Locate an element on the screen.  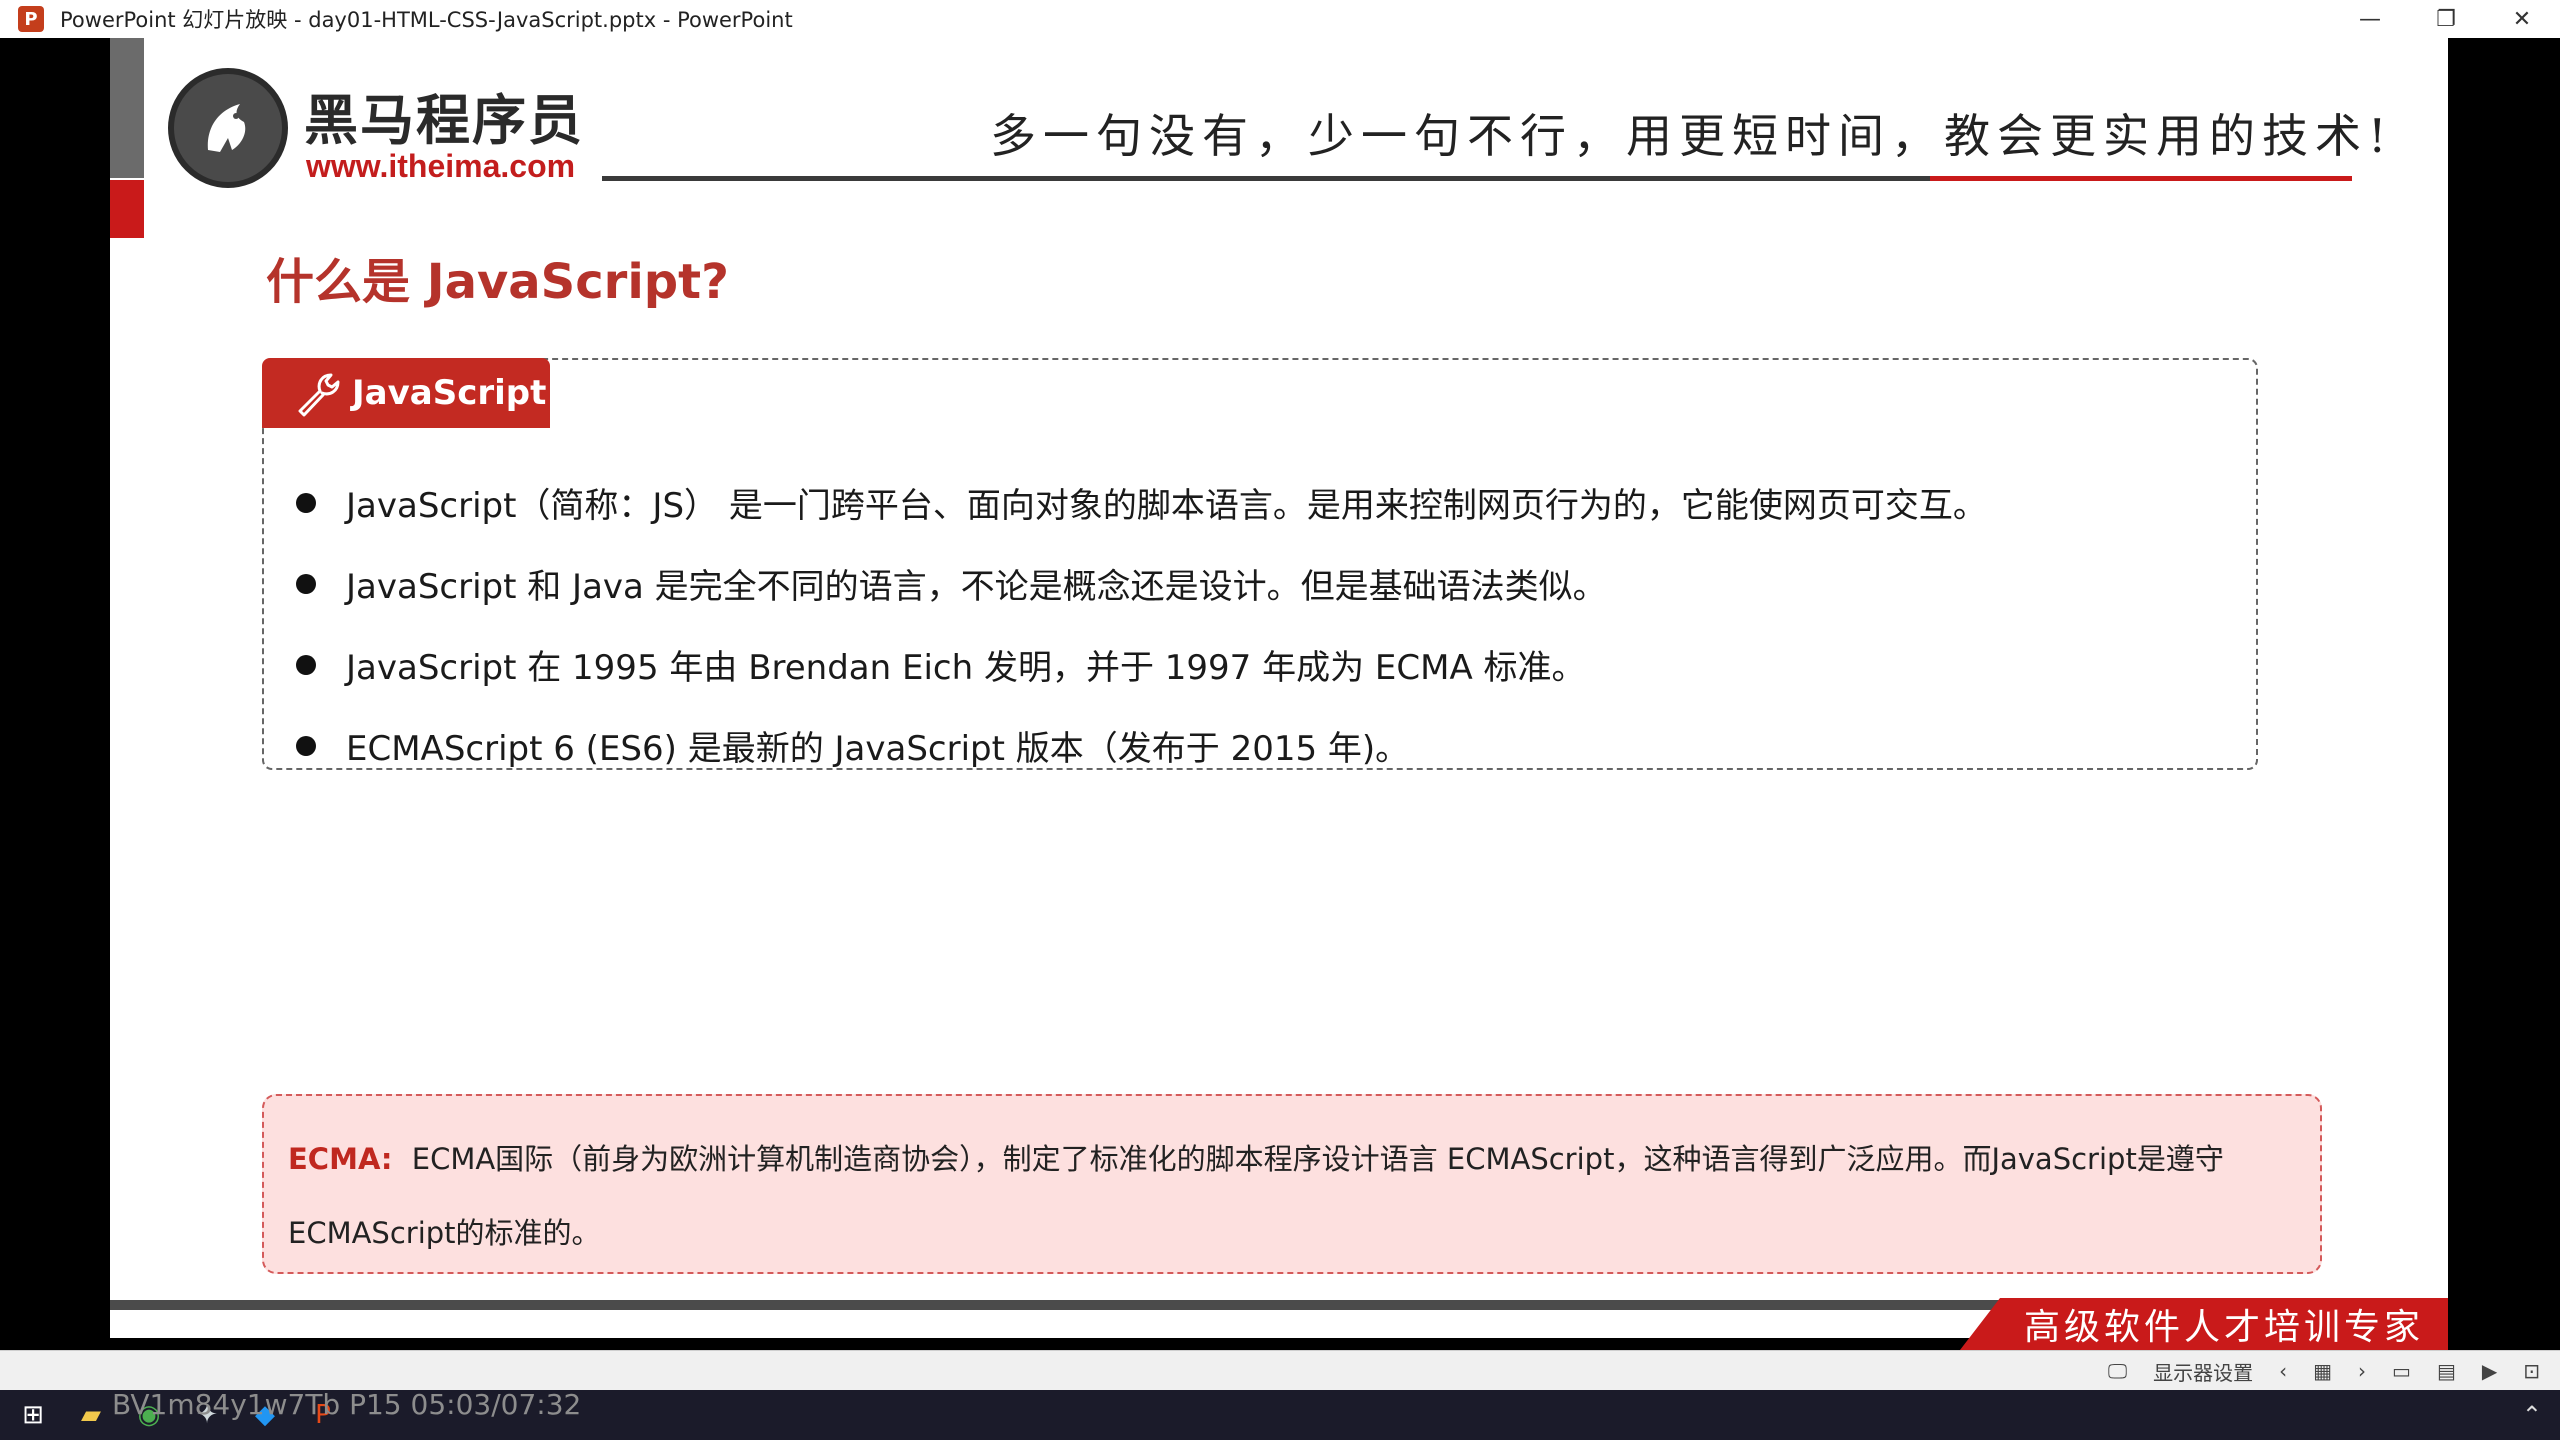
window-controls: — ❐ ✕ is located at coordinates (2446, 19).